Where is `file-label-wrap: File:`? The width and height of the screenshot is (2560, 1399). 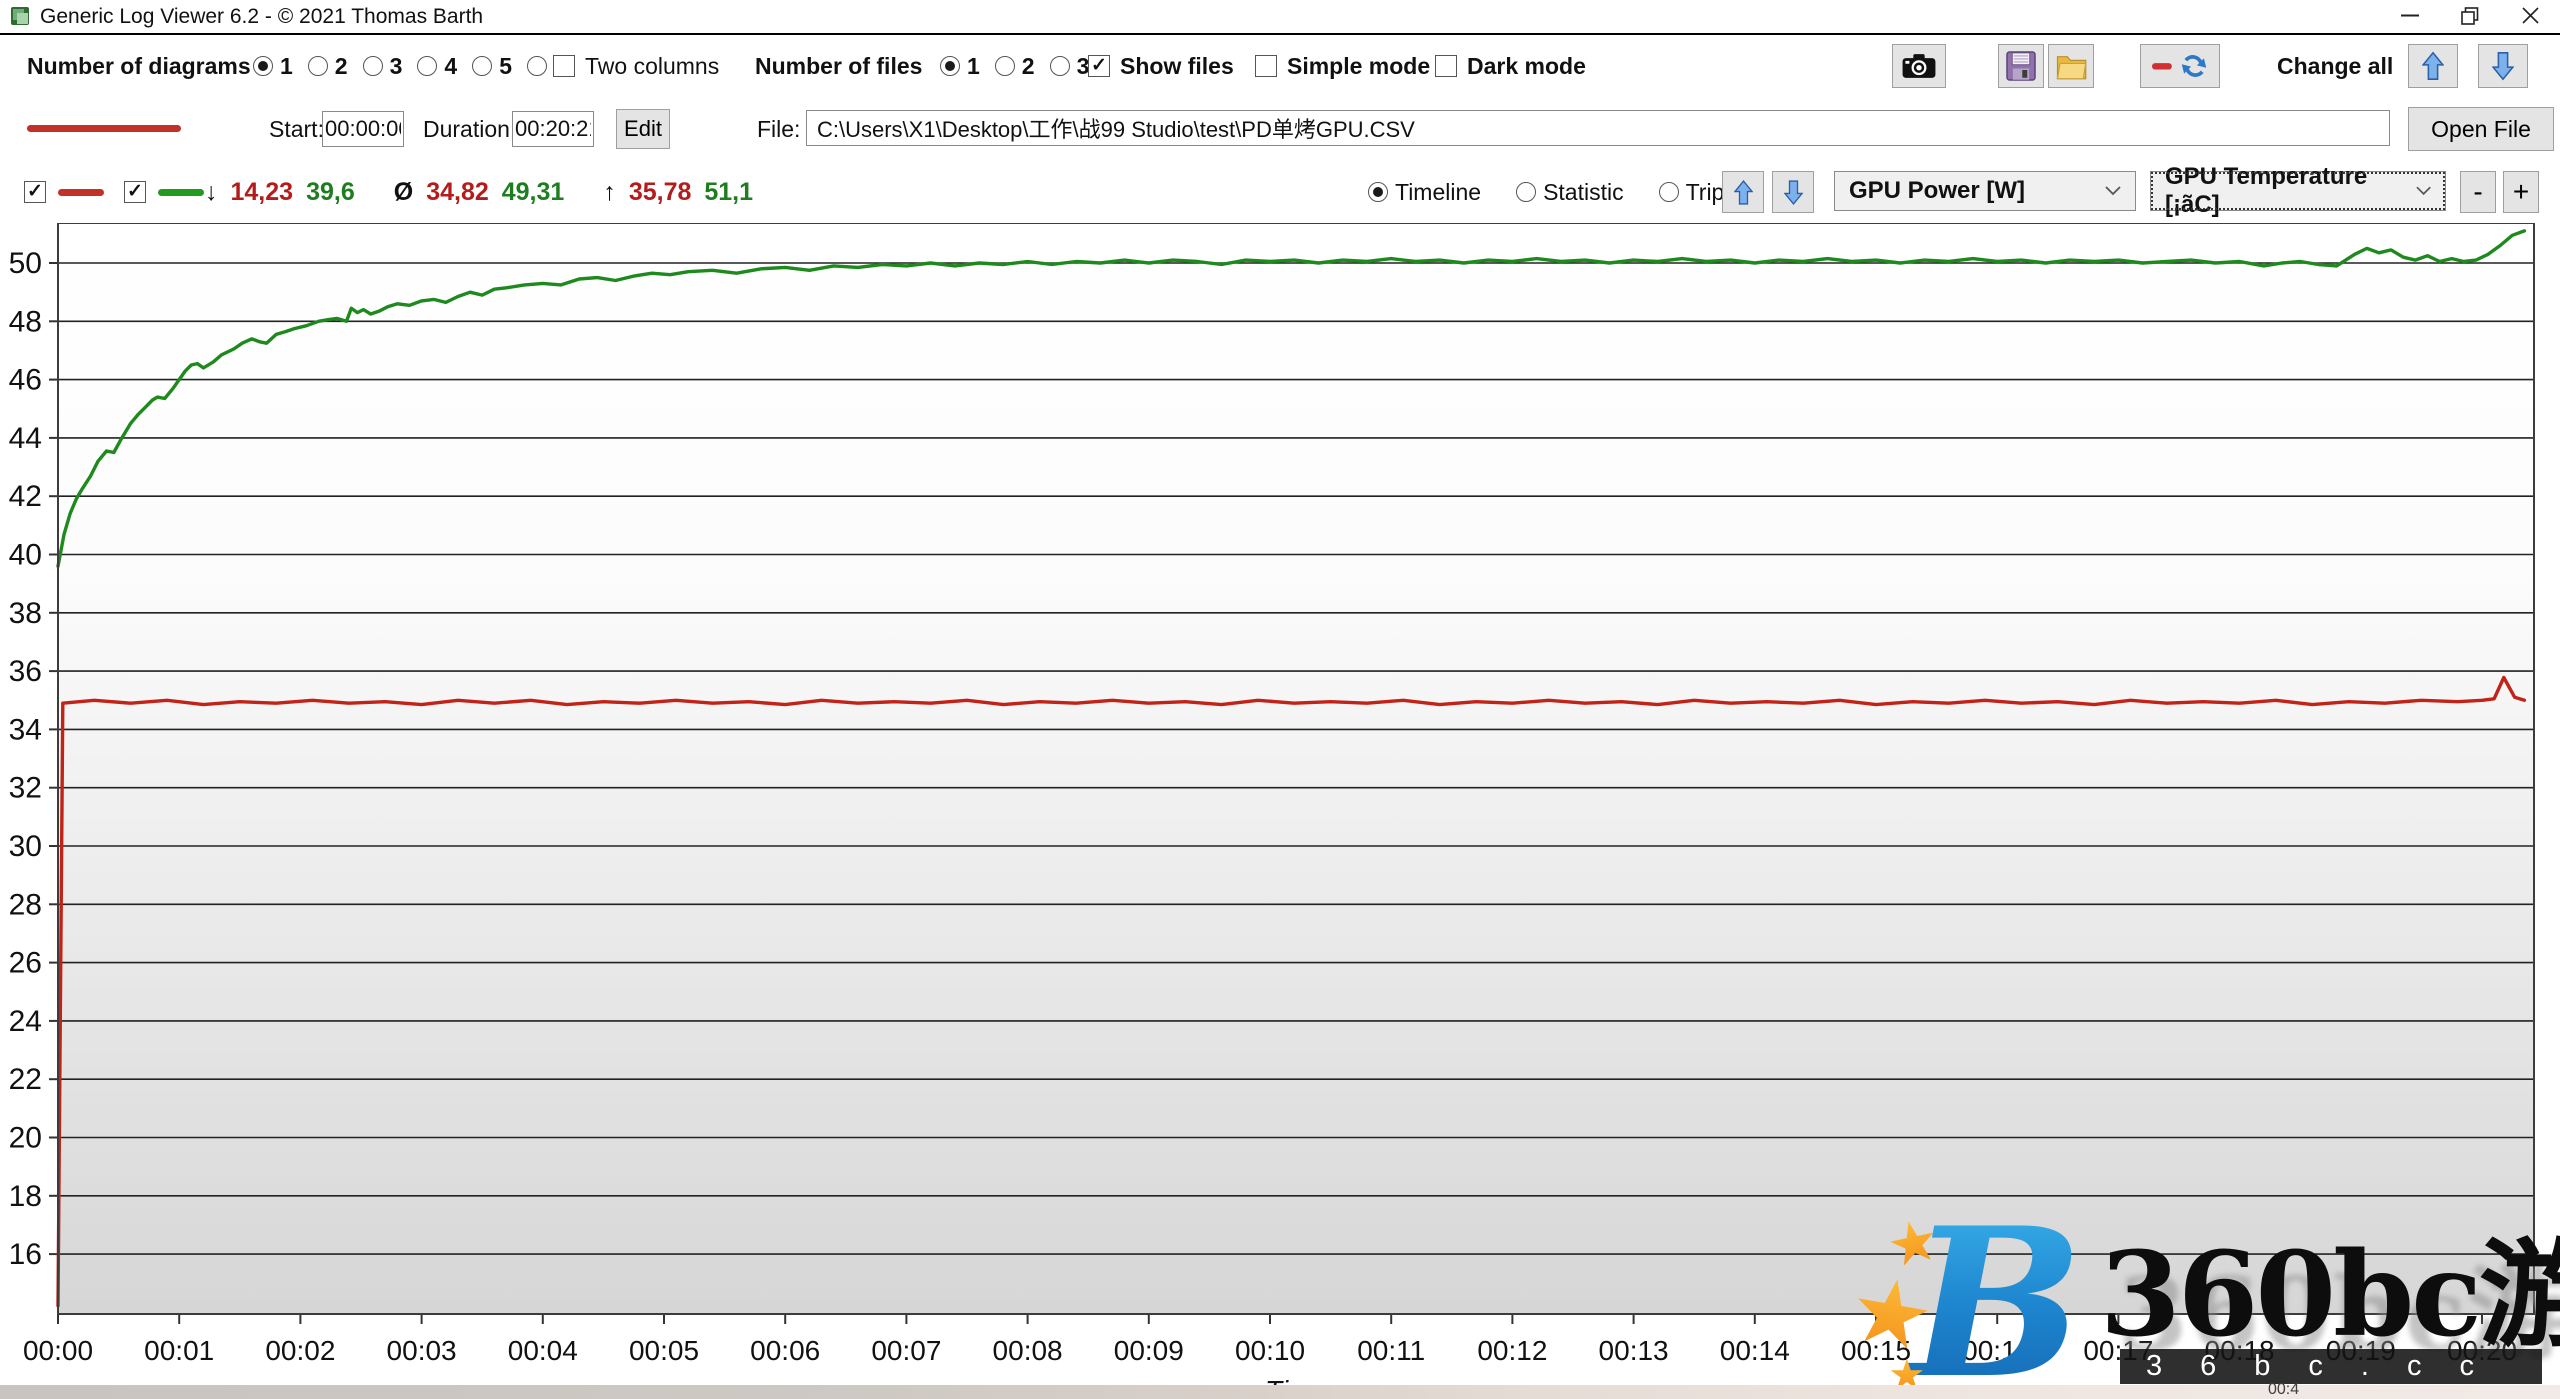
file-label-wrap: File: is located at coordinates (778, 129).